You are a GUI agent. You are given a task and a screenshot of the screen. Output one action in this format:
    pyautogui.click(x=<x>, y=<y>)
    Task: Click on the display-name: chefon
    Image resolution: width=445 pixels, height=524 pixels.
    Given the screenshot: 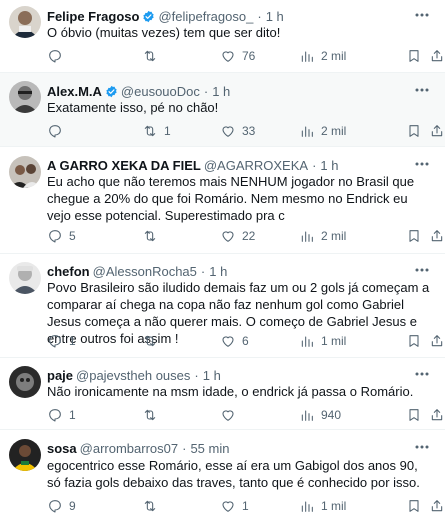 What is the action you would take?
    pyautogui.click(x=68, y=271)
    